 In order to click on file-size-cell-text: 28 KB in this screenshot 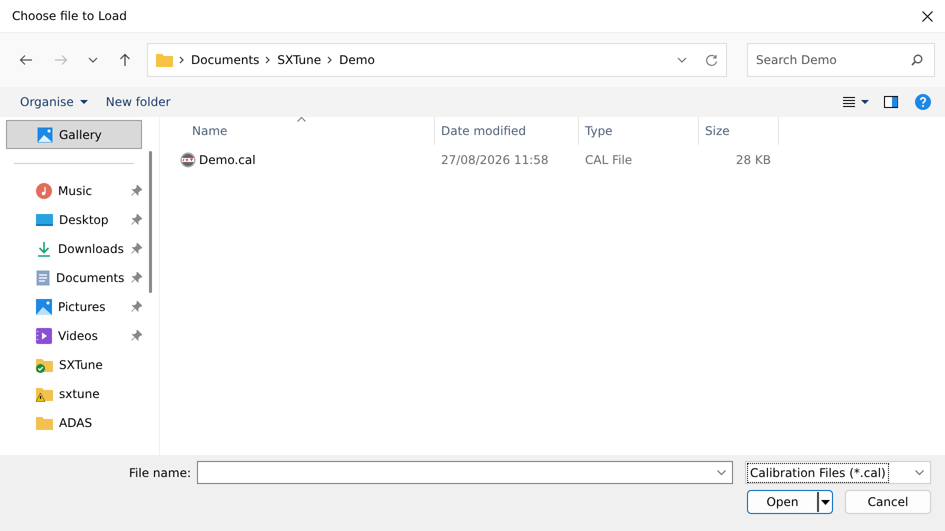, I will do `click(753, 160)`.